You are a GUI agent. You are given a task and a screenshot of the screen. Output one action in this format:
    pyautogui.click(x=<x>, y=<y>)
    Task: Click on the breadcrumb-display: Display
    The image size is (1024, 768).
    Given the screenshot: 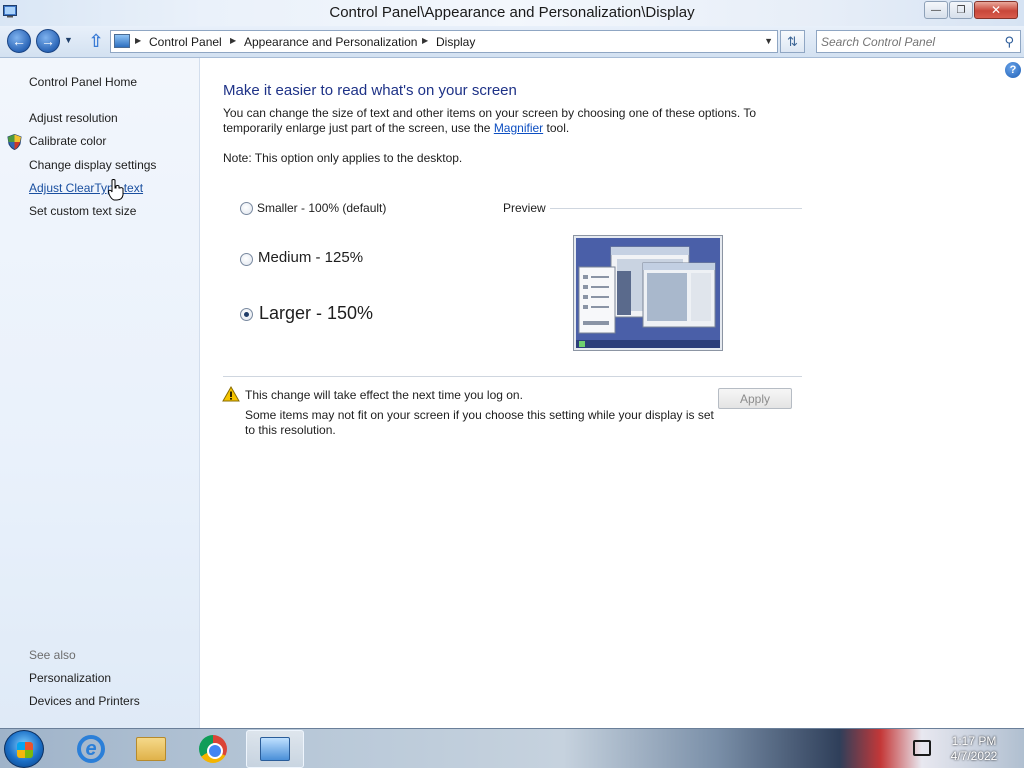 What is the action you would take?
    pyautogui.click(x=455, y=42)
    